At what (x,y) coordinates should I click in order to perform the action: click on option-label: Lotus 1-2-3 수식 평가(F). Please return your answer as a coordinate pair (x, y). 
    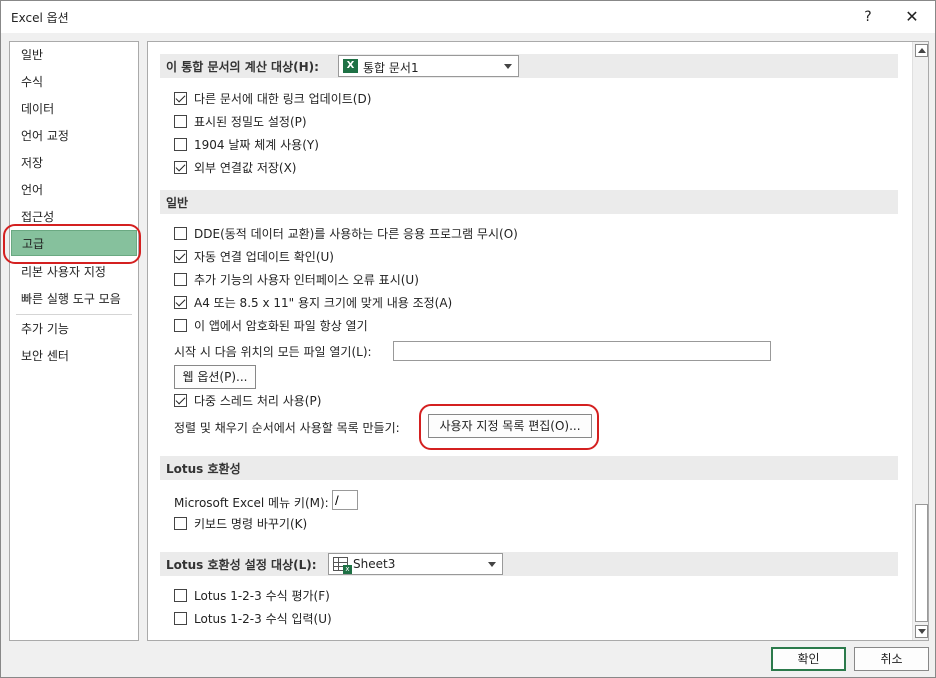
    Looking at the image, I should click on (262, 596).